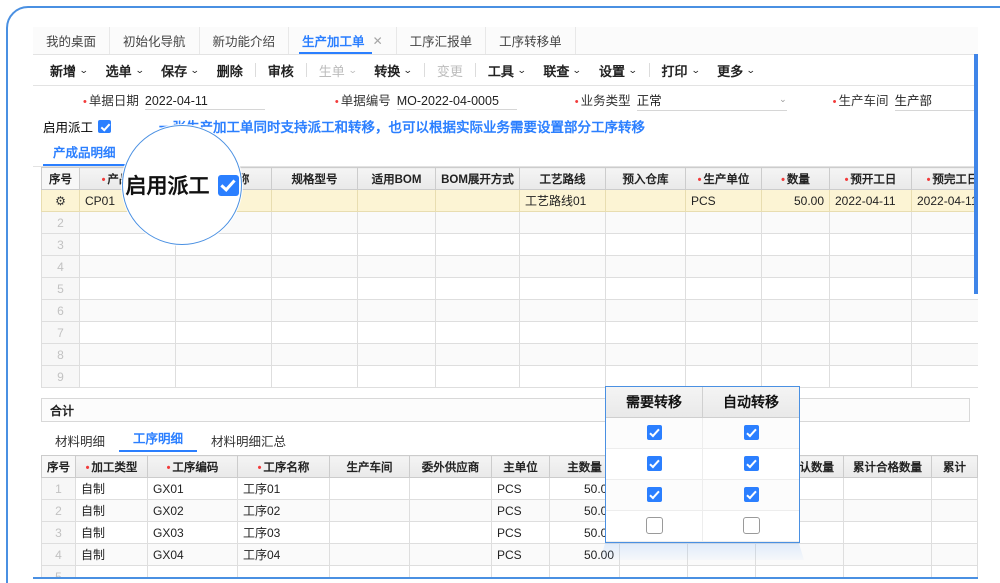 The height and width of the screenshot is (583, 1000). What do you see at coordinates (509, 488) in the screenshot?
I see `process-row: 1 自制 GX01 工序01 PCS 50.00` at bounding box center [509, 488].